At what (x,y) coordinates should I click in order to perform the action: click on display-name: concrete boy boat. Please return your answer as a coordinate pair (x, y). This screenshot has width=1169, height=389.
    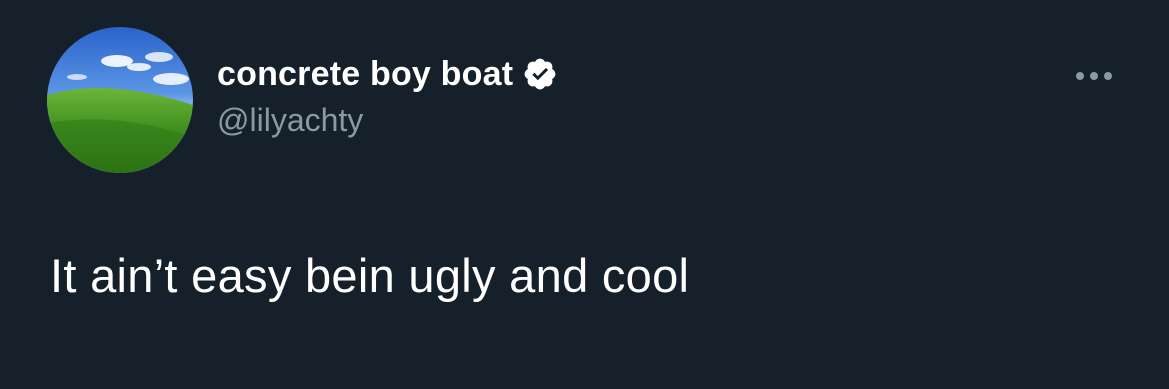
    Looking at the image, I should click on (365, 74).